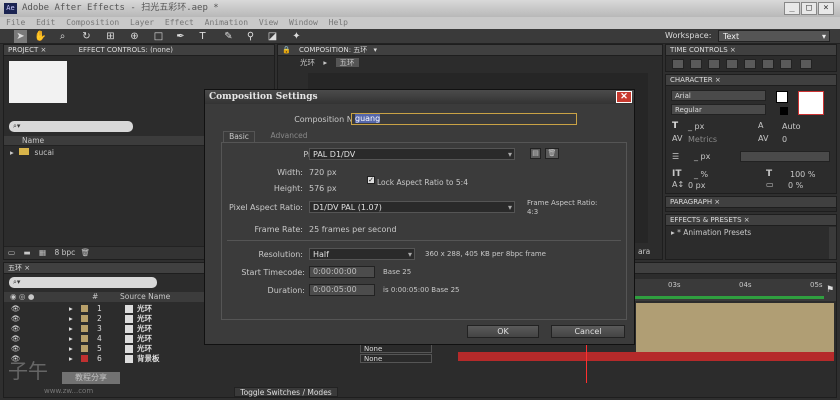 The height and width of the screenshot is (400, 840). Describe the element at coordinates (702, 156) in the screenshot. I see `stroke-width-value: _ px` at that location.